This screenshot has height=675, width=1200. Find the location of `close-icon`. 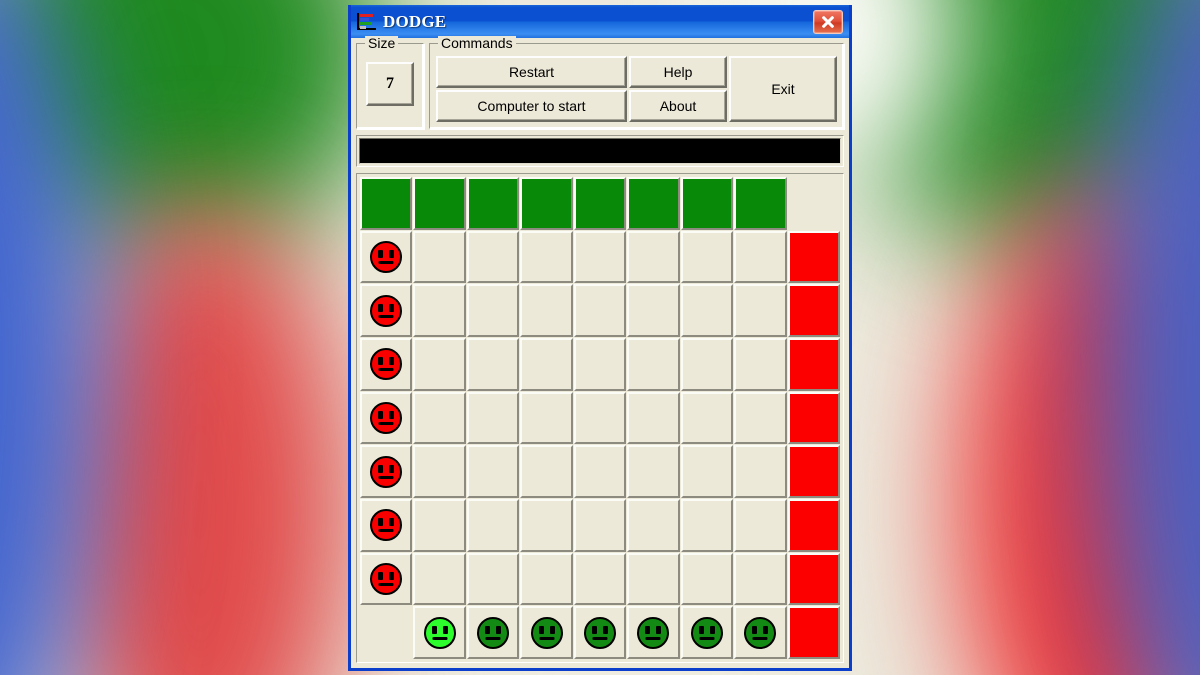

close-icon is located at coordinates (828, 21).